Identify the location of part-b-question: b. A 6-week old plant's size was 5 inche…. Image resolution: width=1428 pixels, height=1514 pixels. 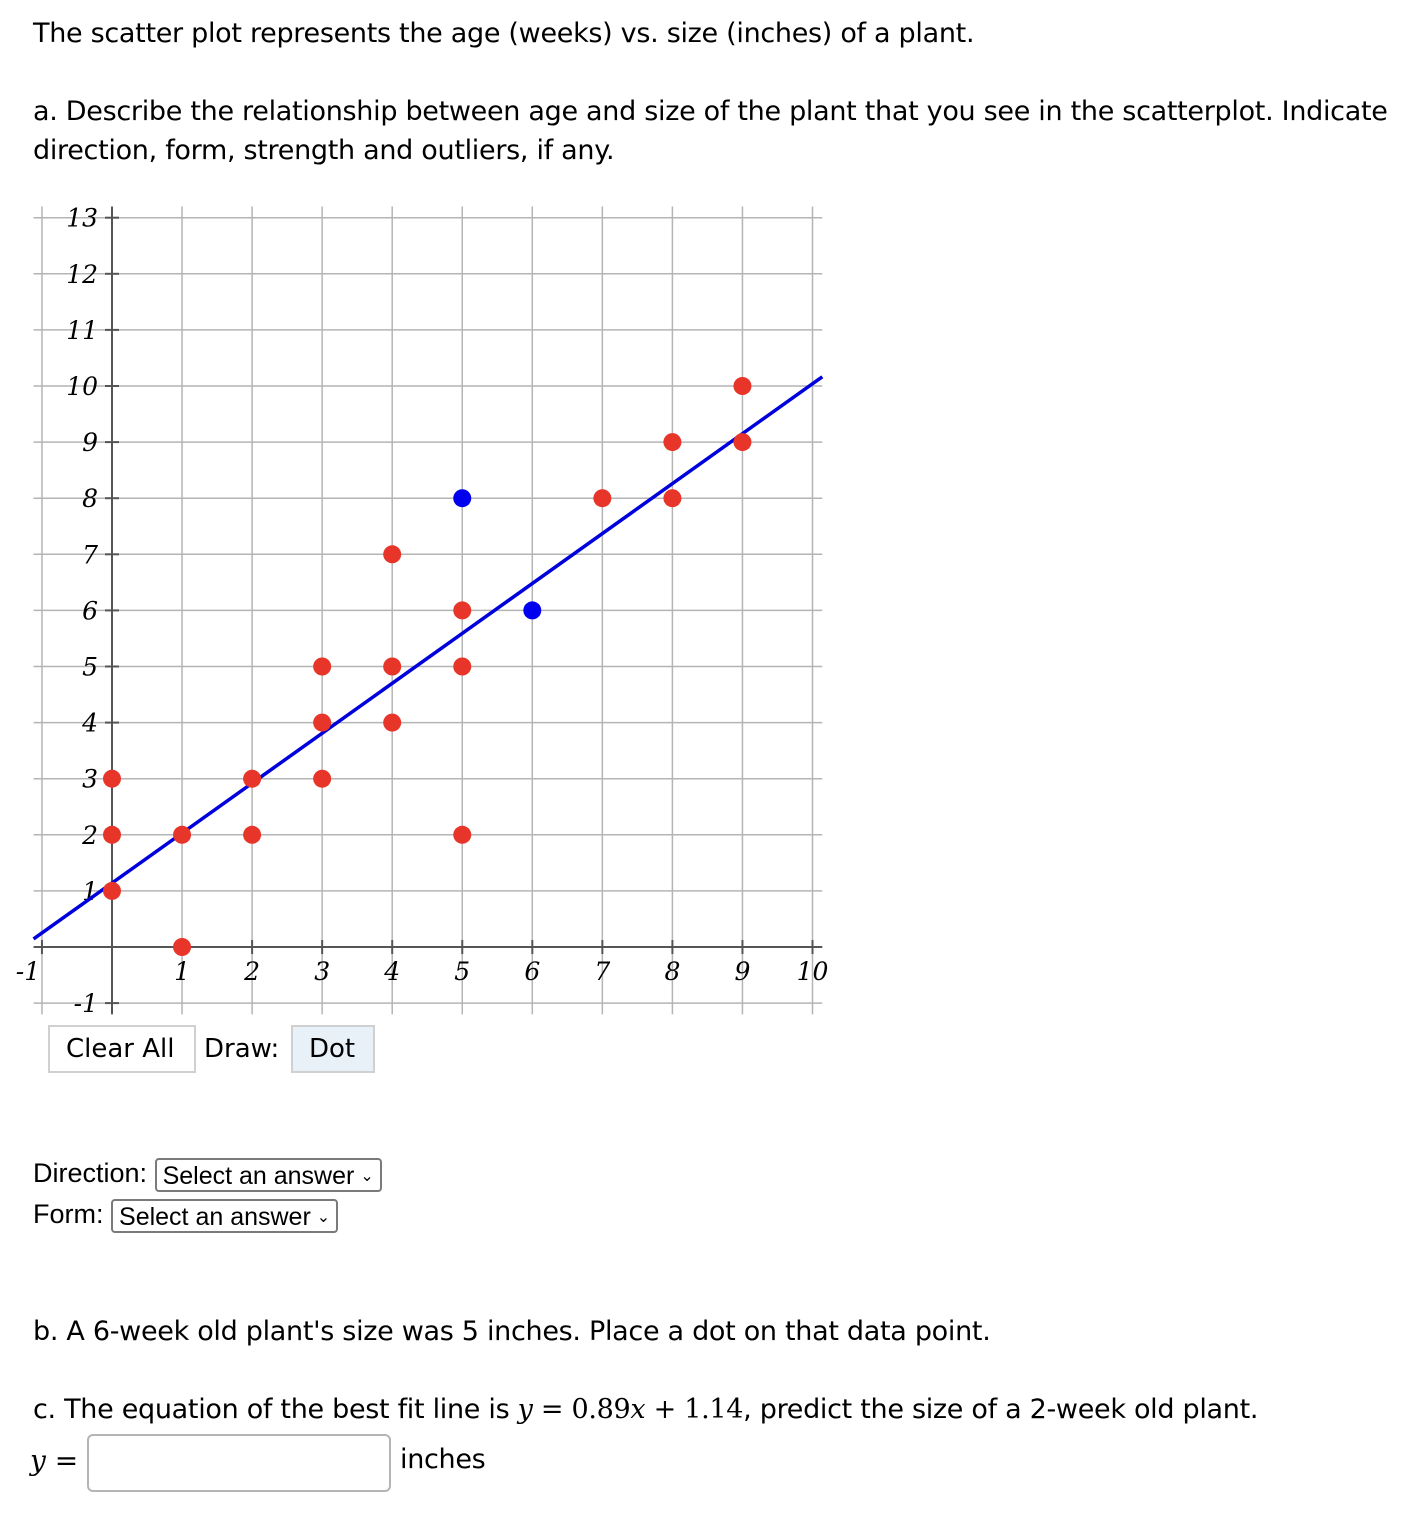
(512, 1331).